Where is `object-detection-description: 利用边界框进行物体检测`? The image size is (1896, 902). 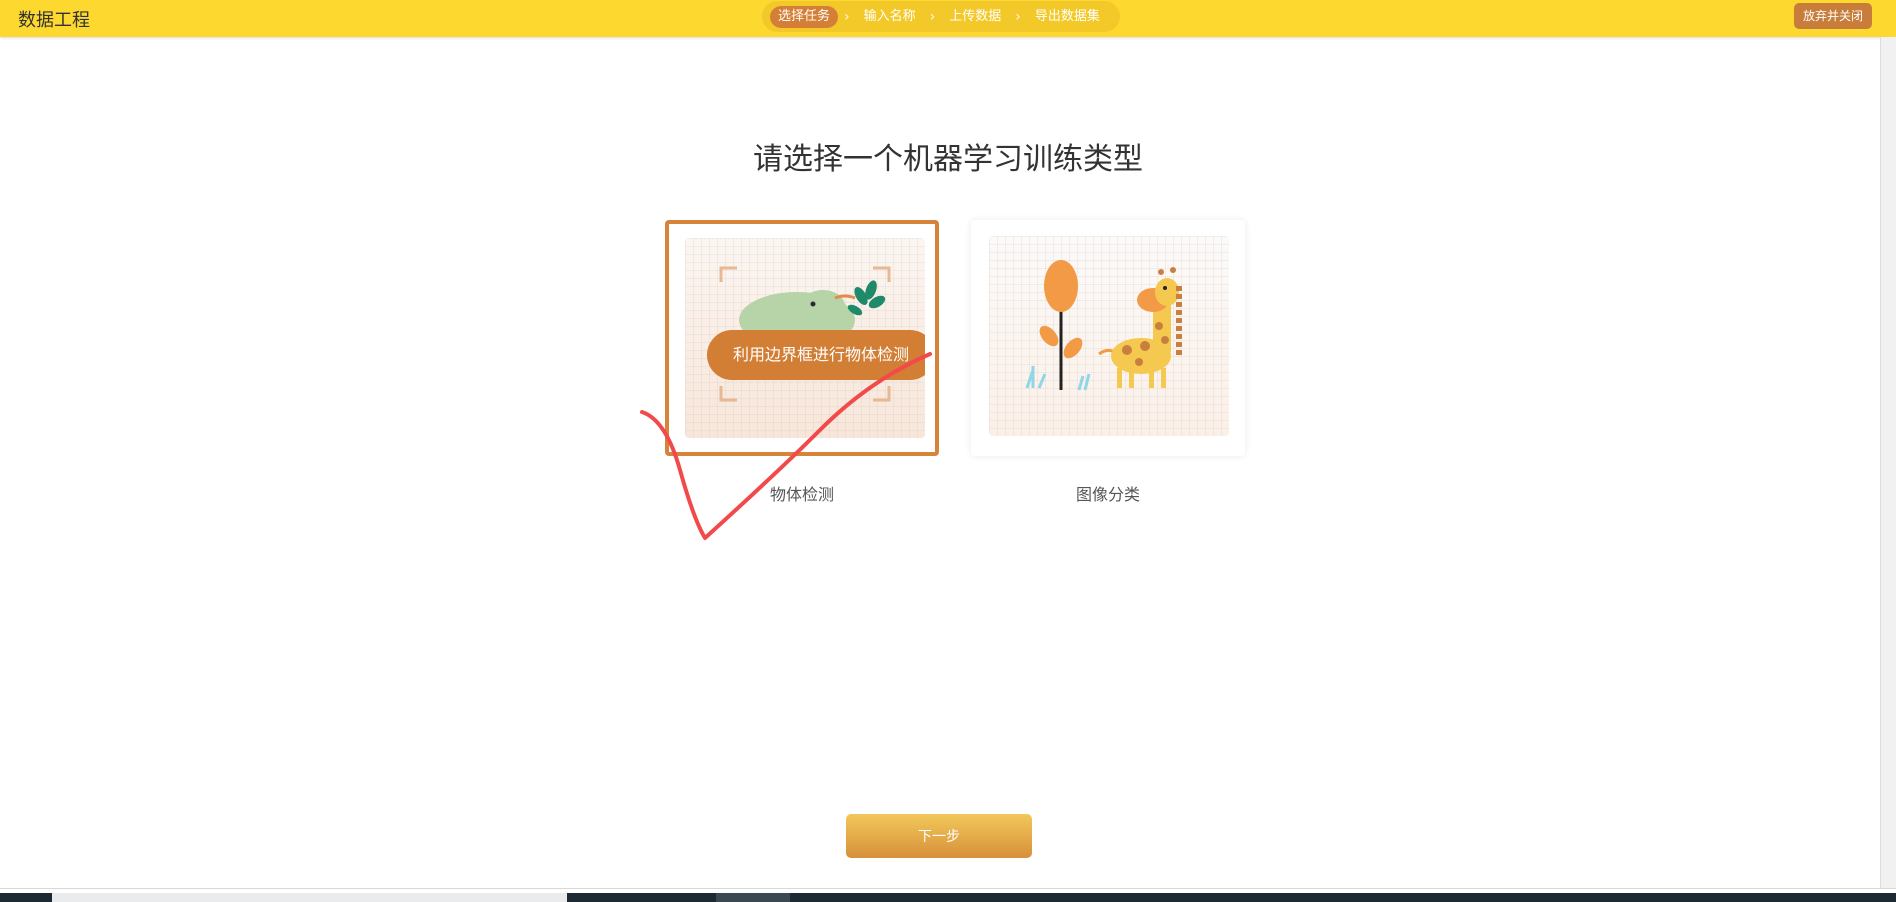 object-detection-description: 利用边界框进行物体检测 is located at coordinates (816, 355).